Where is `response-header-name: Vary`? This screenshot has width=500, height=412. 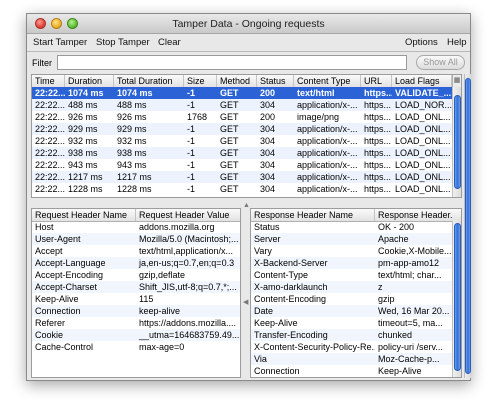
response-header-name: Vary is located at coordinates (263, 251).